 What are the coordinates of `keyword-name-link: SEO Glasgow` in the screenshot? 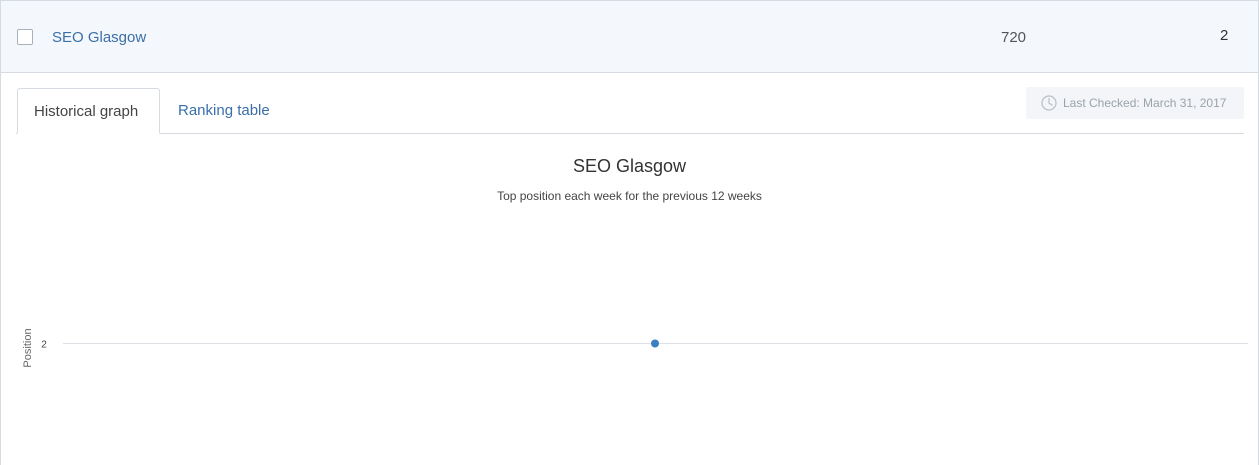 It's located at (99, 37).